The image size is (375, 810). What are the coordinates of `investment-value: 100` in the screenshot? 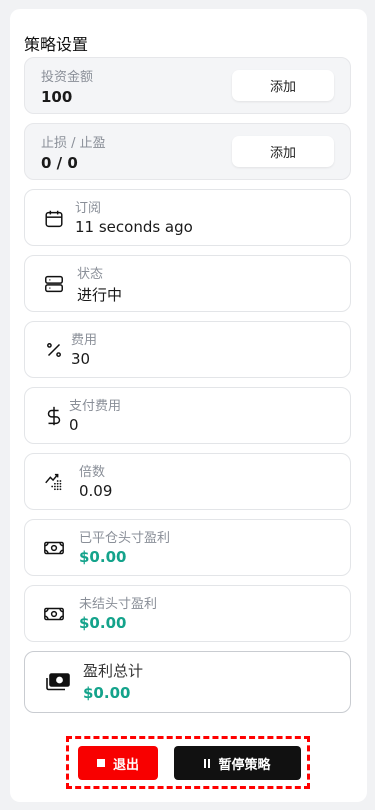 It's located at (57, 97).